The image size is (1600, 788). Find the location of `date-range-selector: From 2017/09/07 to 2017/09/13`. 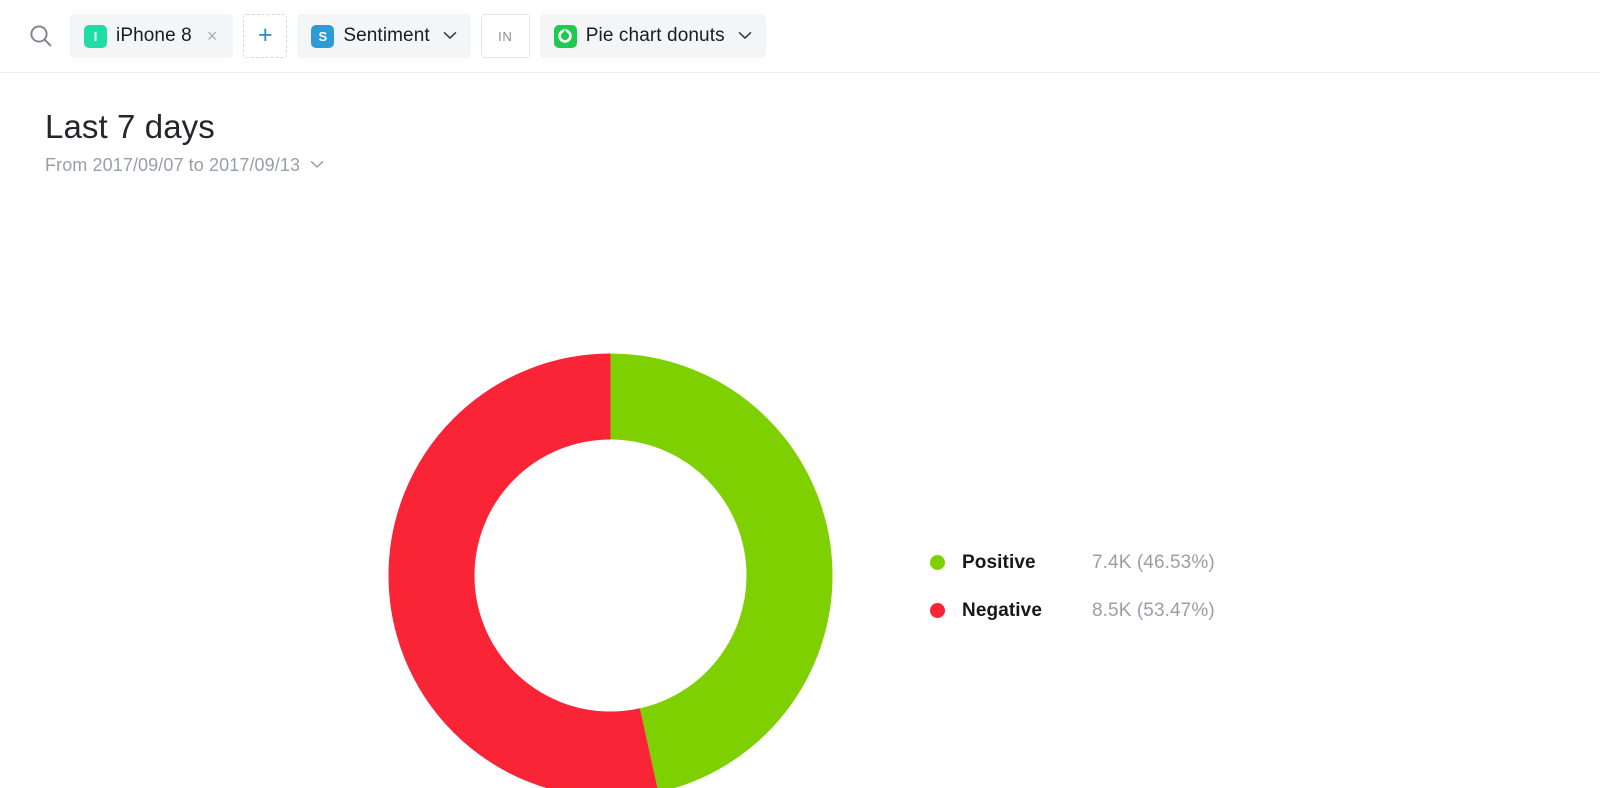

date-range-selector: From 2017/09/07 to 2017/09/13 is located at coordinates (184, 165).